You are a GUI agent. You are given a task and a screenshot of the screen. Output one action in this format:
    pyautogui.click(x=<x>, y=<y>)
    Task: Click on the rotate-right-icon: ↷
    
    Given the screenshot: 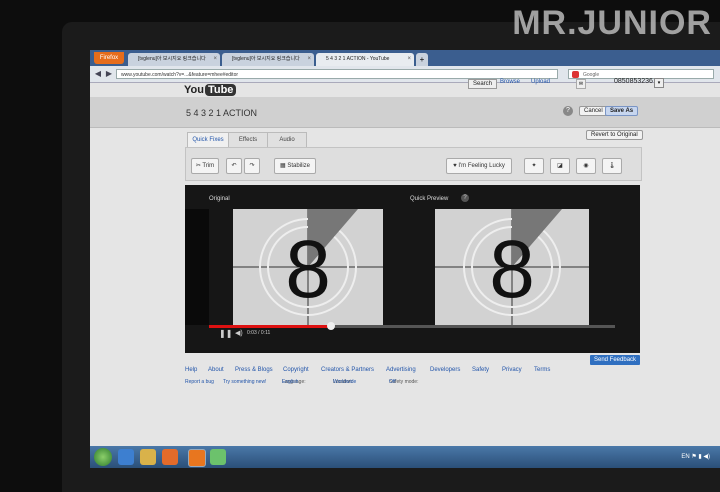 What is the action you would take?
    pyautogui.click(x=252, y=166)
    